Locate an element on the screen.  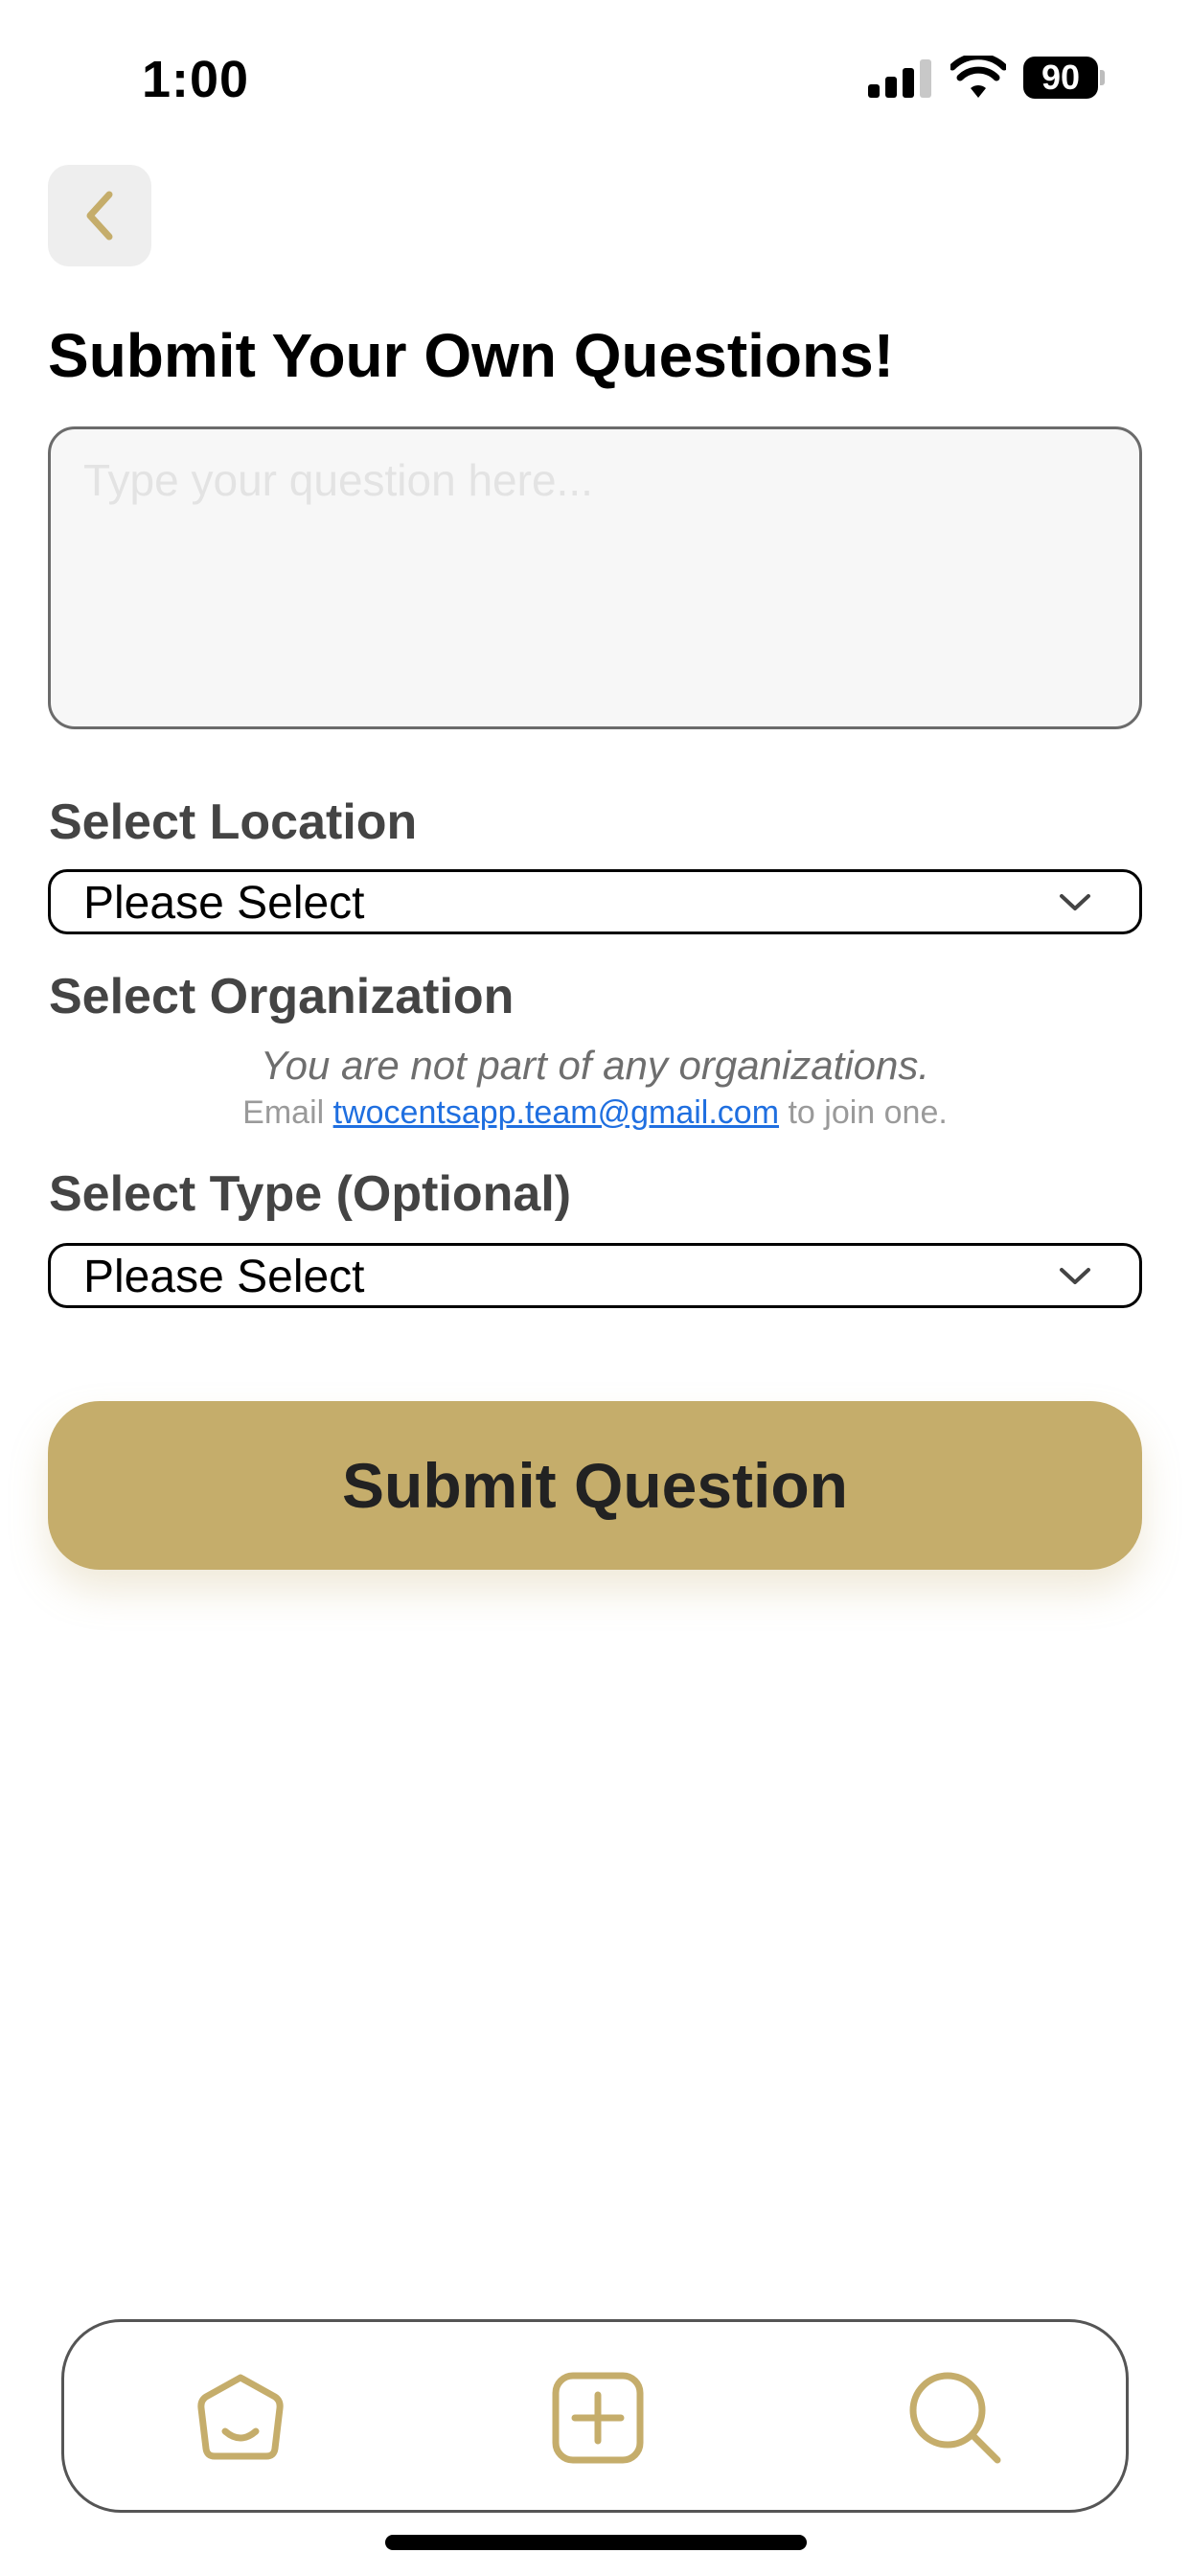
plus-square-icon is located at coordinates (598, 2418).